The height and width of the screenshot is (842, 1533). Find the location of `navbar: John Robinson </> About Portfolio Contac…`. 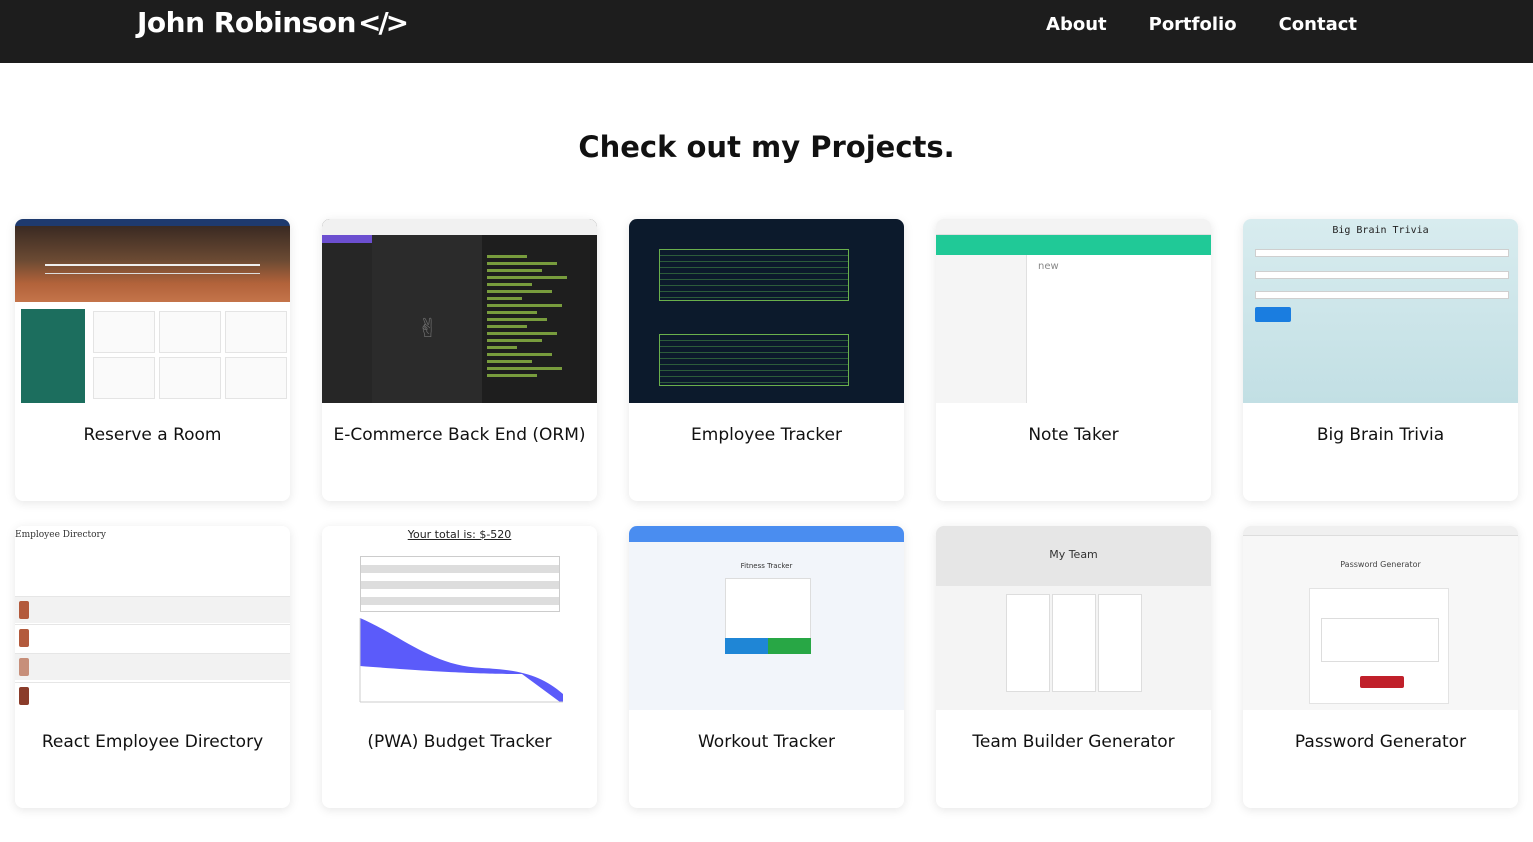

navbar: John Robinson </> About Portfolio Contac… is located at coordinates (766, 31).